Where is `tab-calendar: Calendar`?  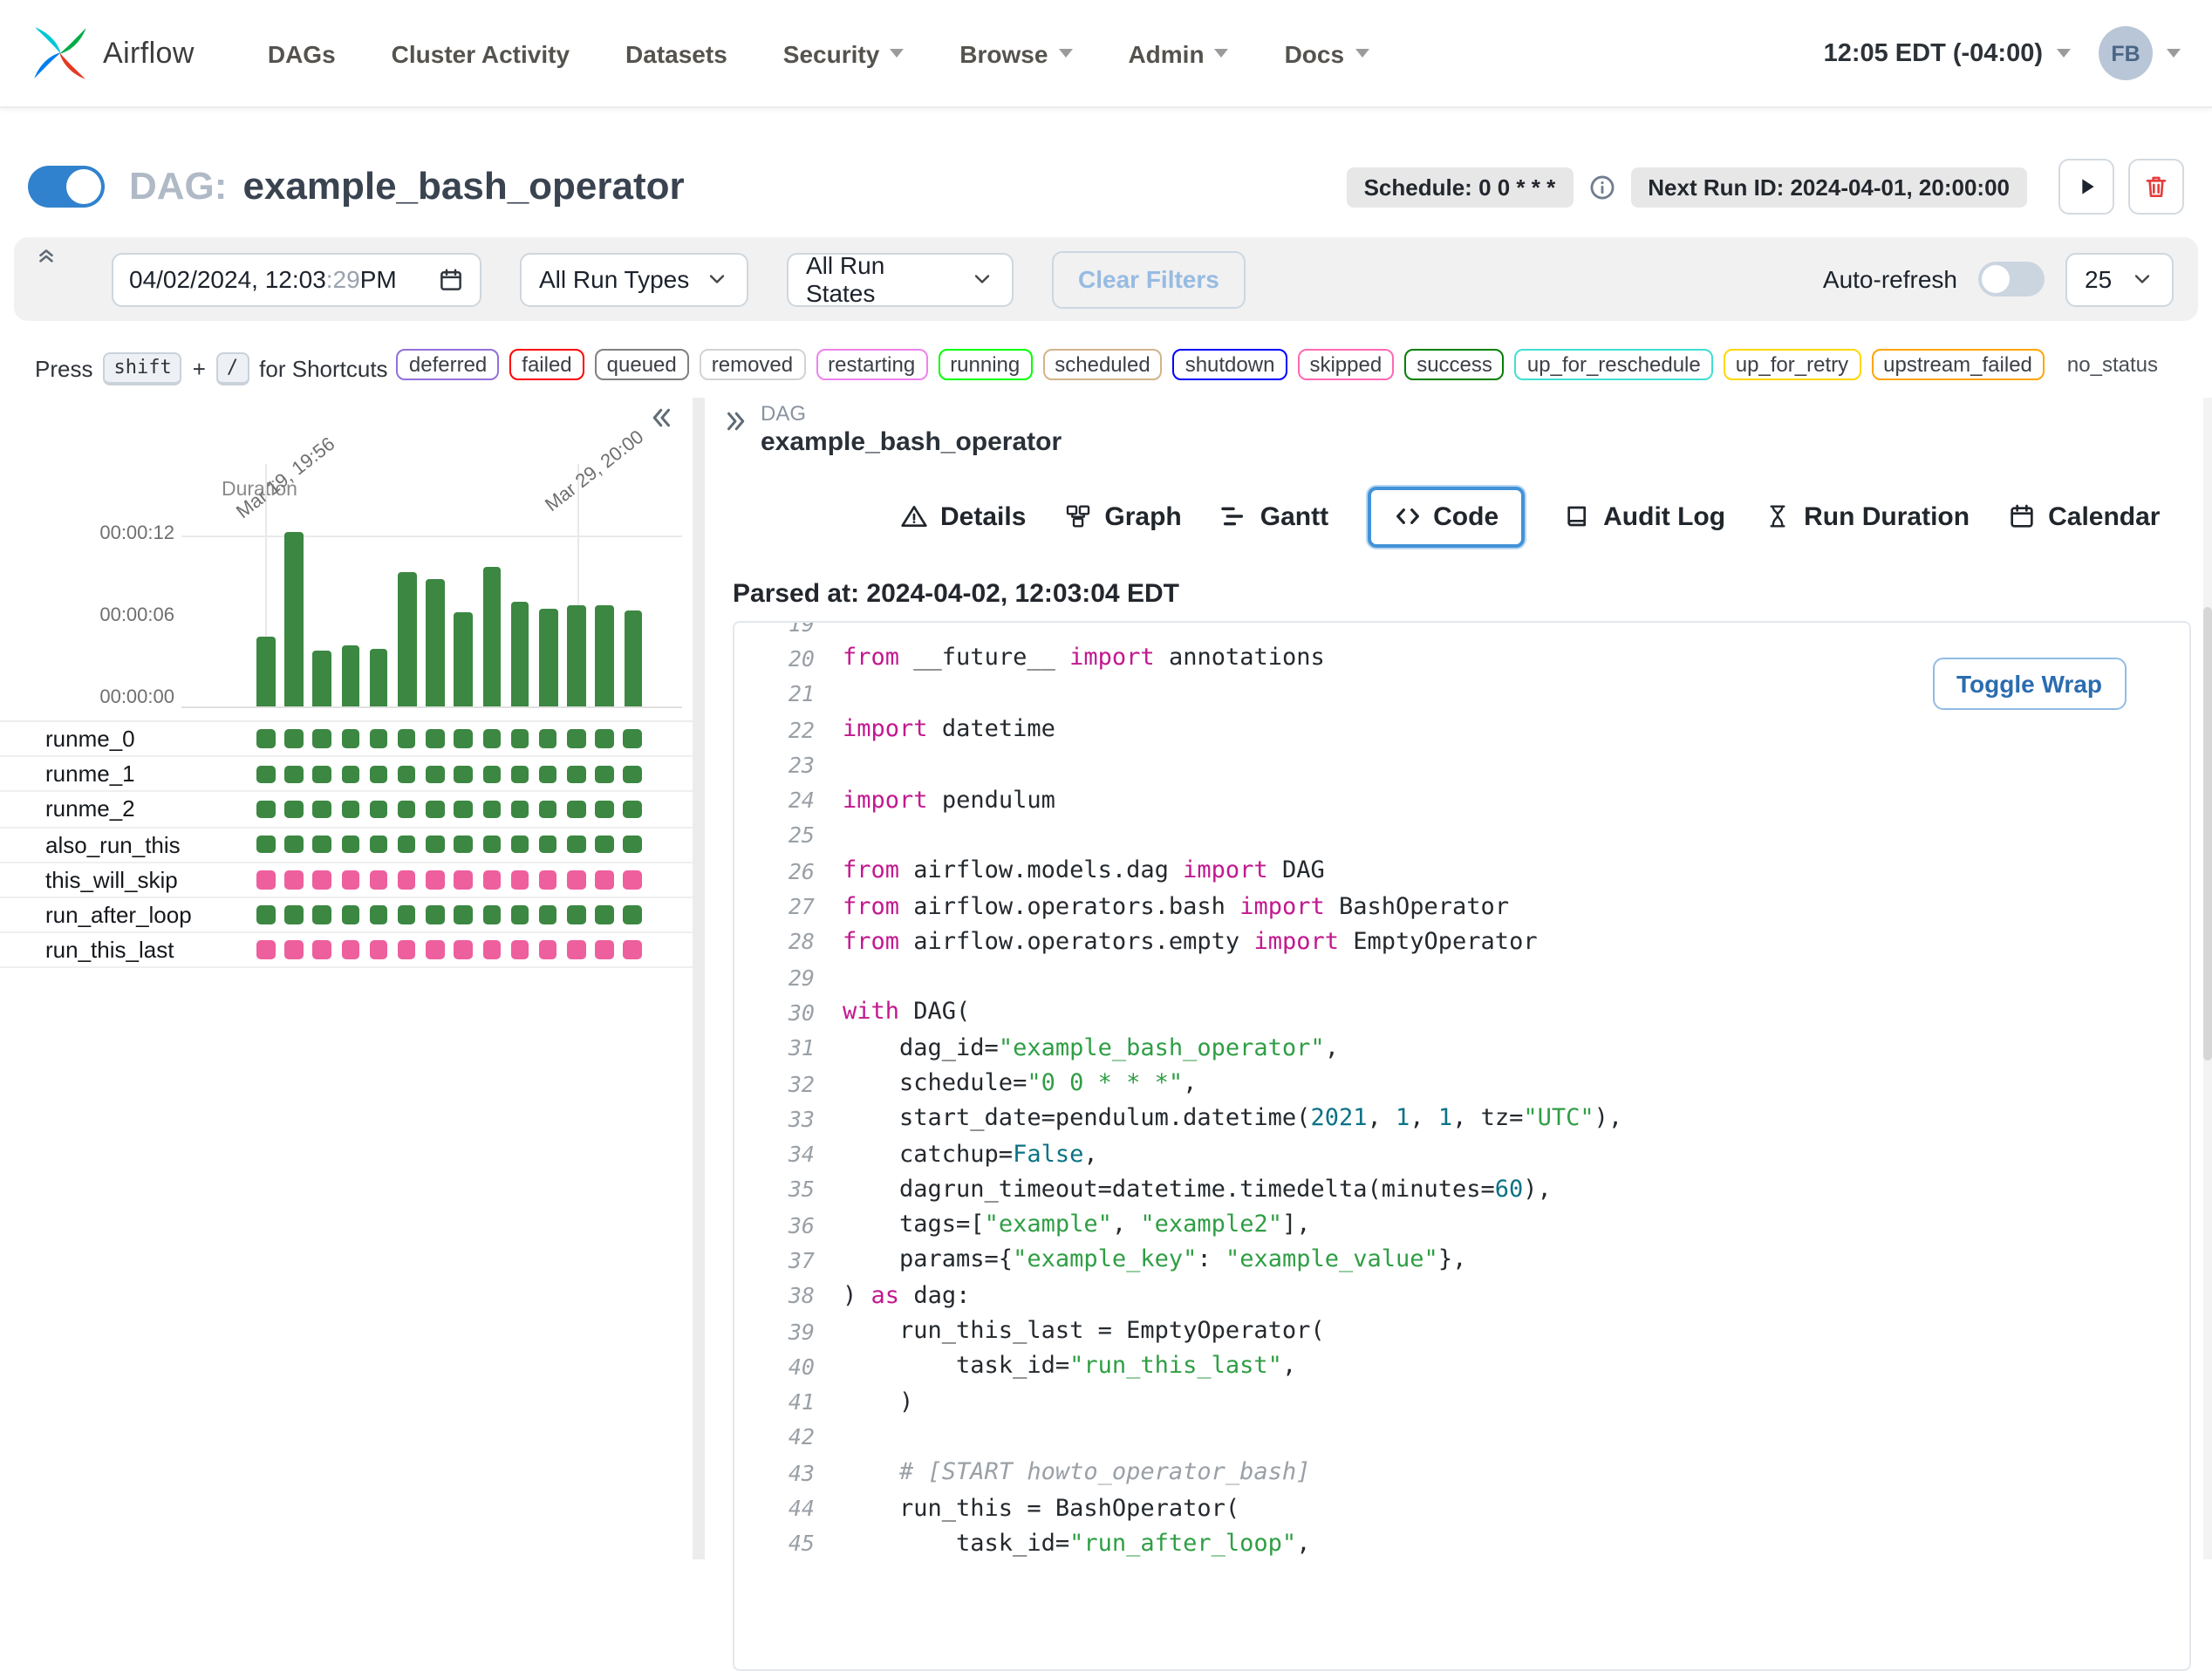
tab-calendar: Calendar is located at coordinates (2084, 516).